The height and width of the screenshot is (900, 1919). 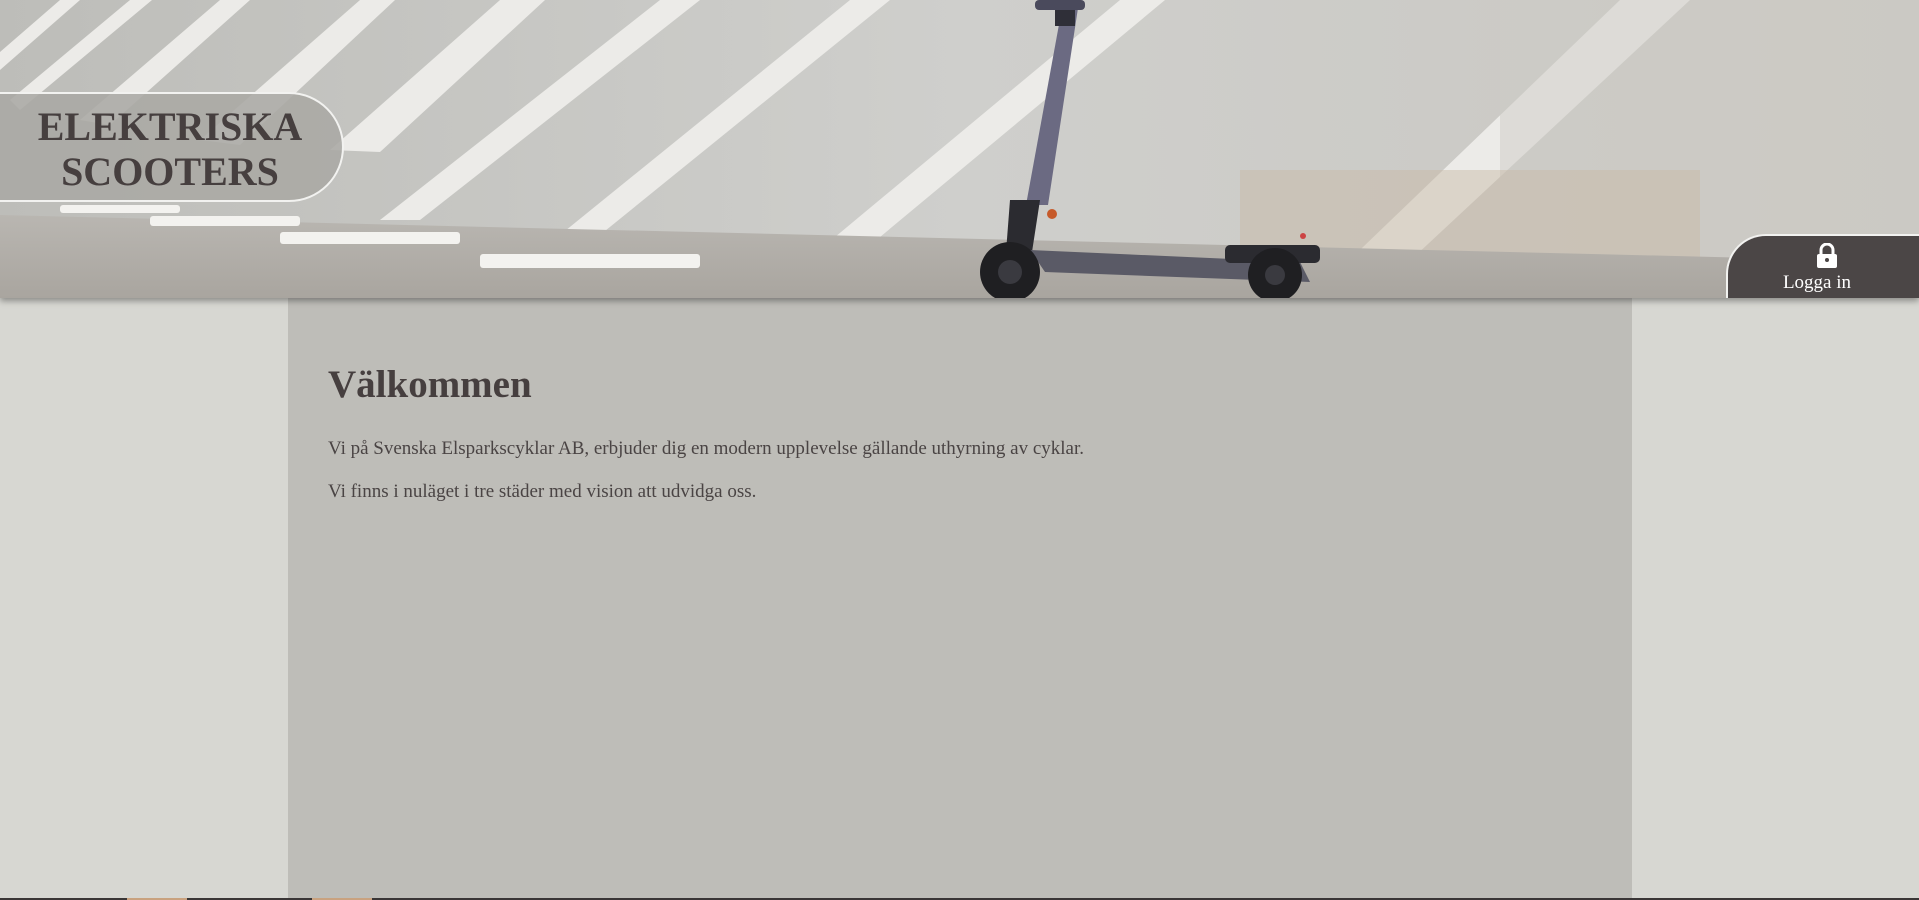 I want to click on logo-line-2: SCOOTERS, so click(x=170, y=171).